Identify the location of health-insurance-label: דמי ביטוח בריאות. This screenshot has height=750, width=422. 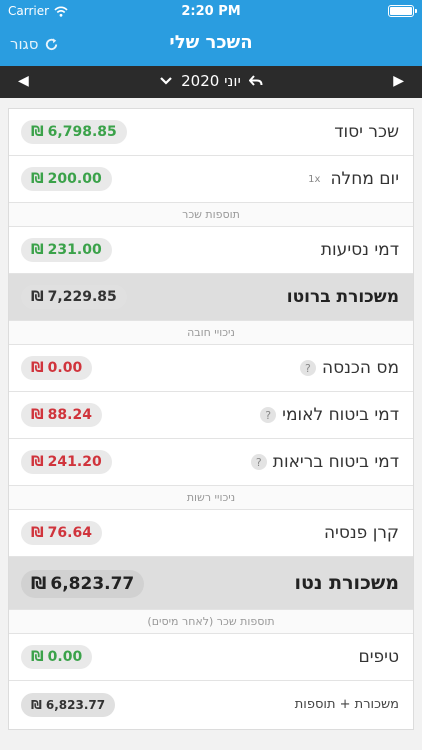
(335, 462).